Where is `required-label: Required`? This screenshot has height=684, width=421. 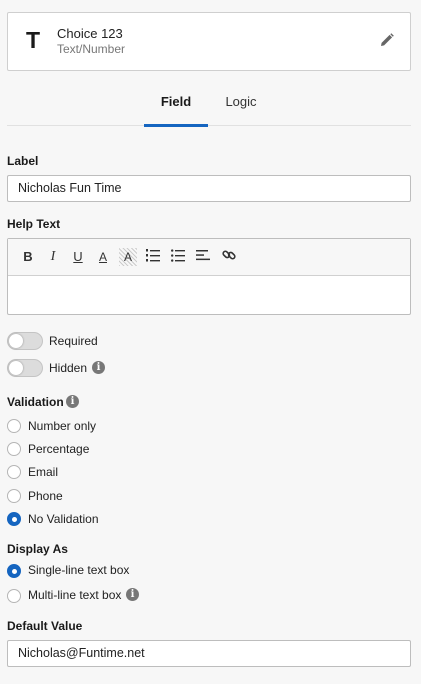 required-label: Required is located at coordinates (73, 341).